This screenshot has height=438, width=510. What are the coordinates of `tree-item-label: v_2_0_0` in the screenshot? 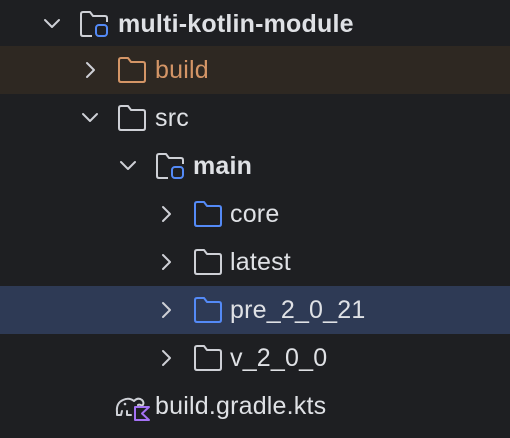 It's located at (279, 358).